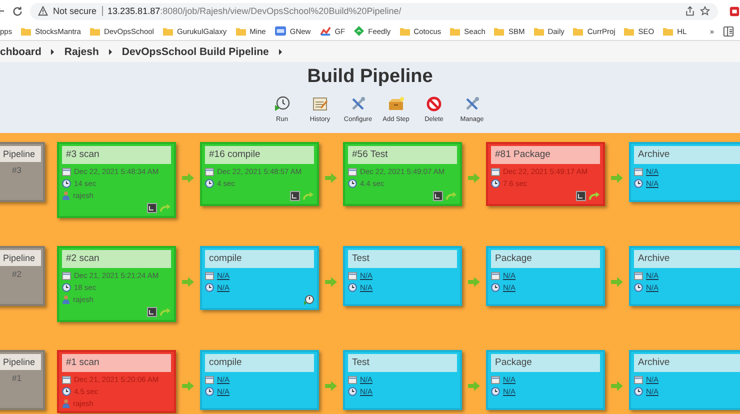  Describe the element at coordinates (705, 11) in the screenshot. I see `bookmark-star-icon` at that location.